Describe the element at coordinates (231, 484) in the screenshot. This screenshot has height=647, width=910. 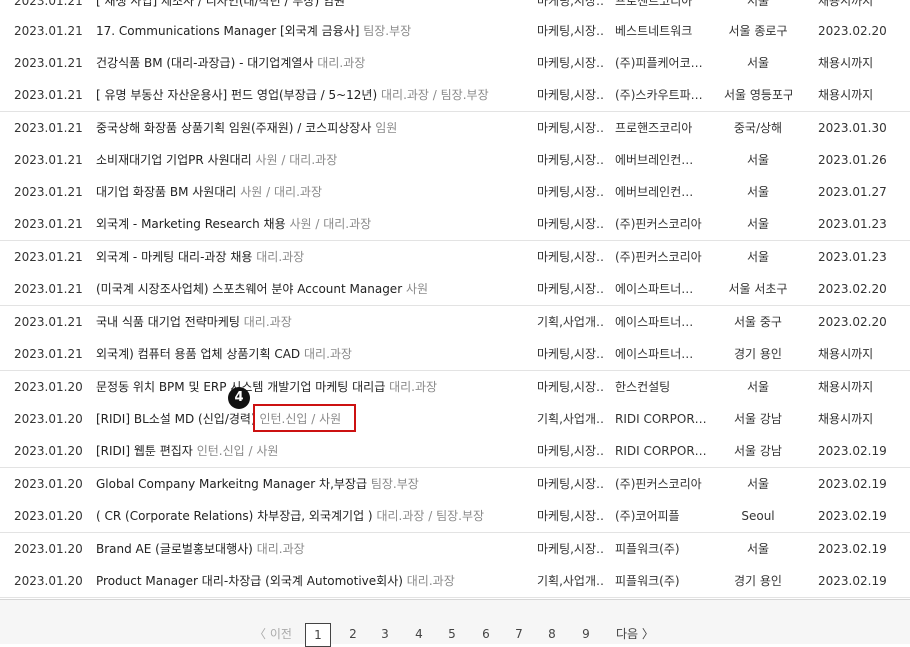
I see `job-title-link: Global Company Markeitng Manager 차,부장급` at that location.